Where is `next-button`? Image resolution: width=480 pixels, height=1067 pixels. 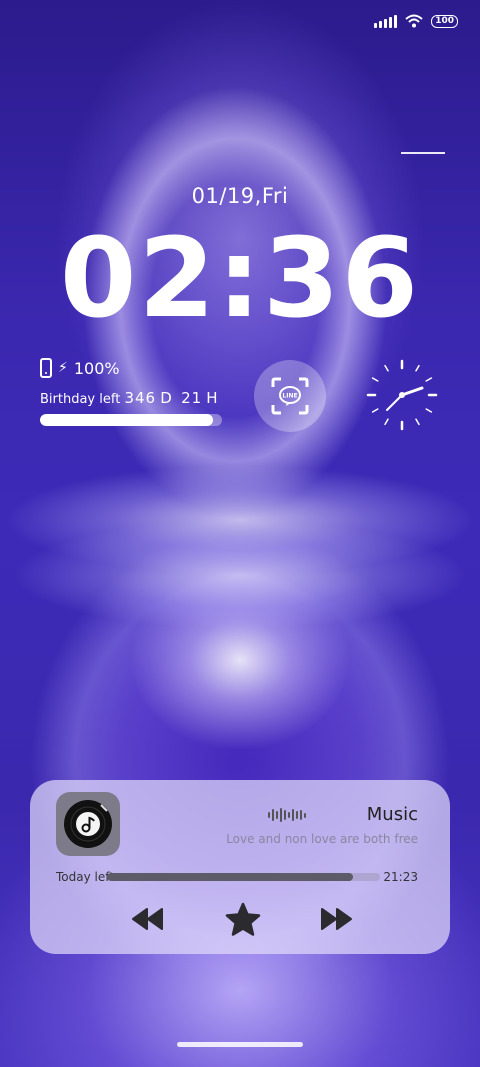
next-button is located at coordinates (336, 919).